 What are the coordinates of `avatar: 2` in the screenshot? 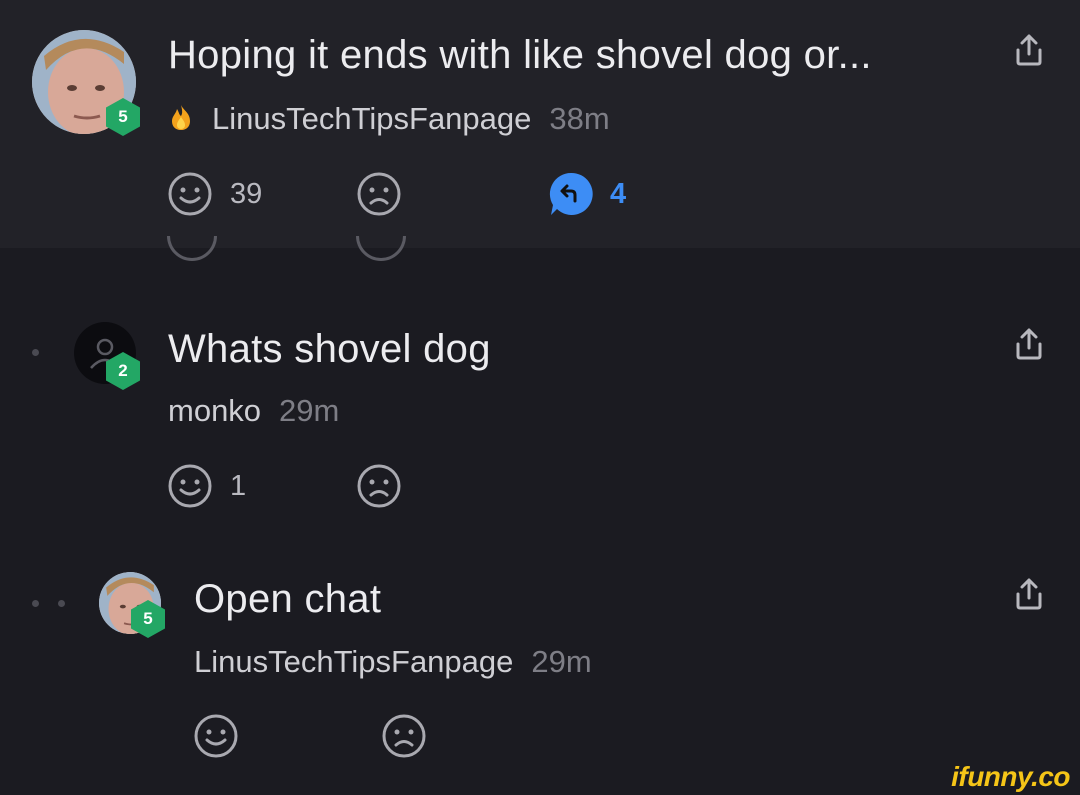 It's located at (107, 356).